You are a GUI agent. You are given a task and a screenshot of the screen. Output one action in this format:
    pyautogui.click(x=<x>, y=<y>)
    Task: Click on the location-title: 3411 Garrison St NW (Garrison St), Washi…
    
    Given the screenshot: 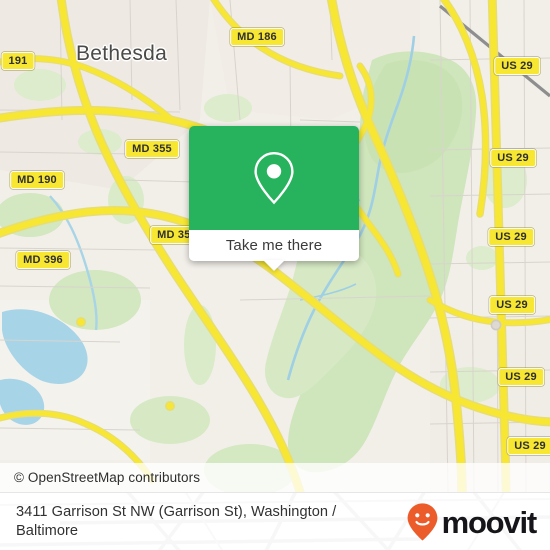 What is the action you would take?
    pyautogui.click(x=176, y=521)
    